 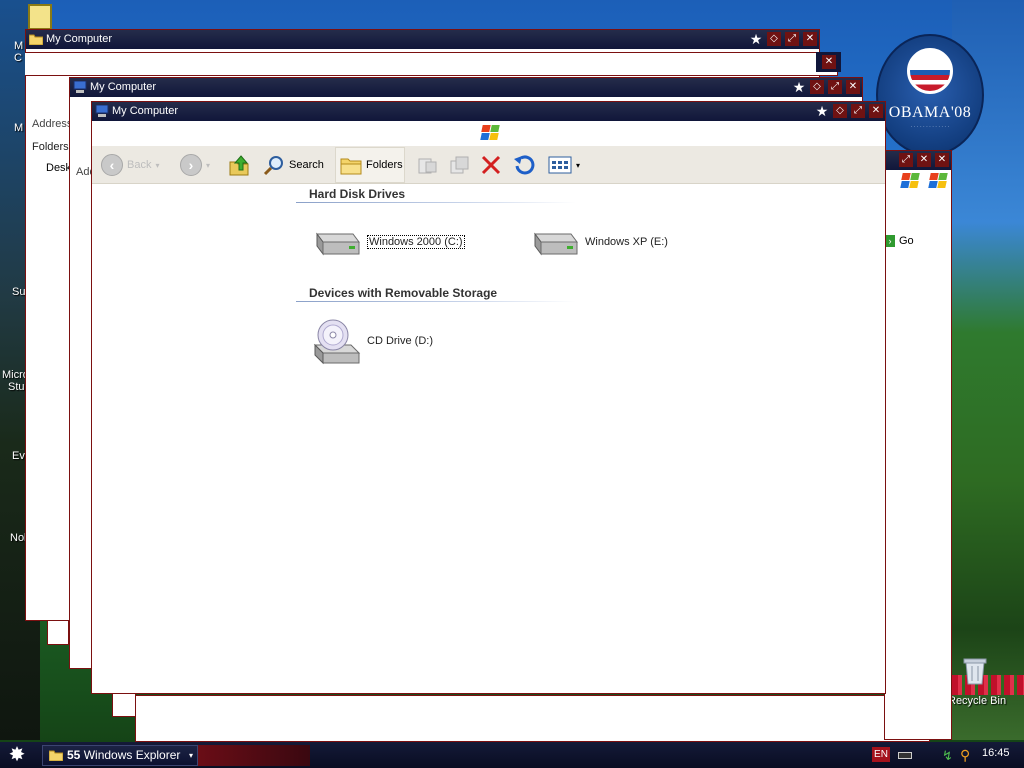 What do you see at coordinates (384, 165) in the screenshot?
I see `folders-label: Folders` at bounding box center [384, 165].